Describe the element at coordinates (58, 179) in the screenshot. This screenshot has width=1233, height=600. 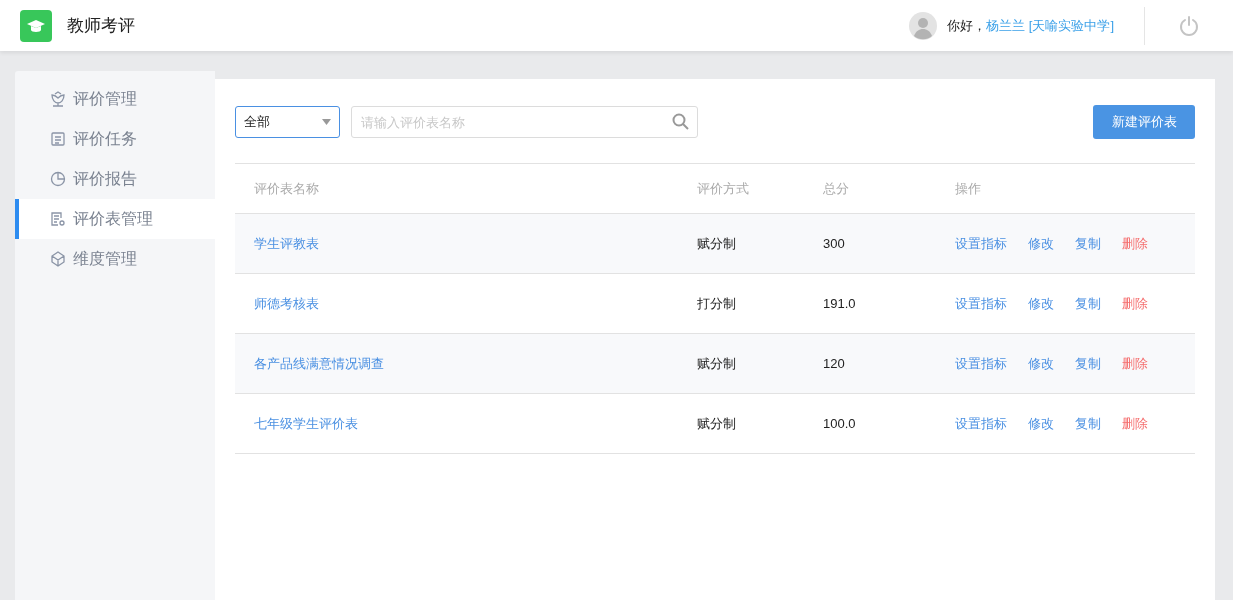
I see `pie-chart-icon` at that location.